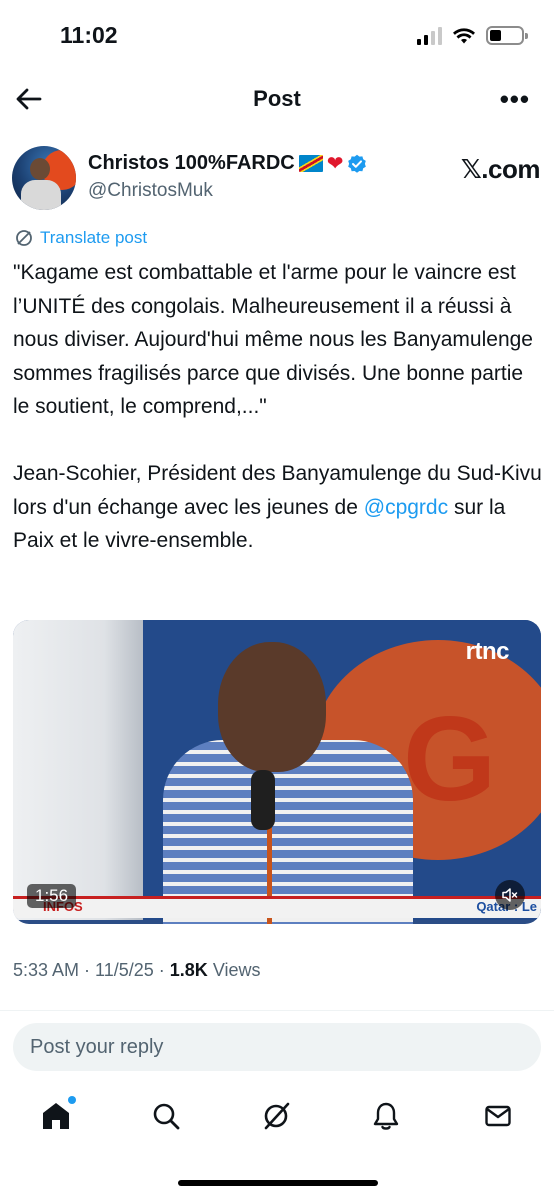 Image resolution: width=554 pixels, height=1200 pixels. Describe the element at coordinates (464, 35) in the screenshot. I see `wifi-icon` at that location.